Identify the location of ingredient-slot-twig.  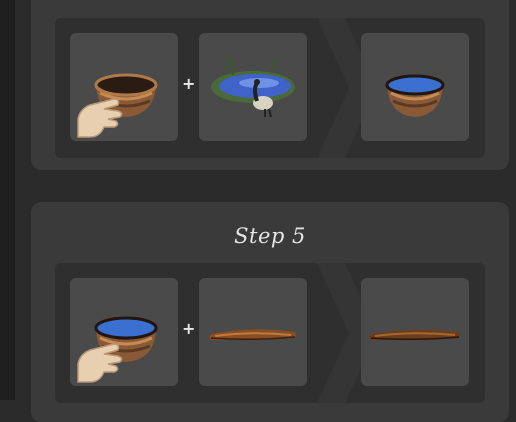
(253, 332).